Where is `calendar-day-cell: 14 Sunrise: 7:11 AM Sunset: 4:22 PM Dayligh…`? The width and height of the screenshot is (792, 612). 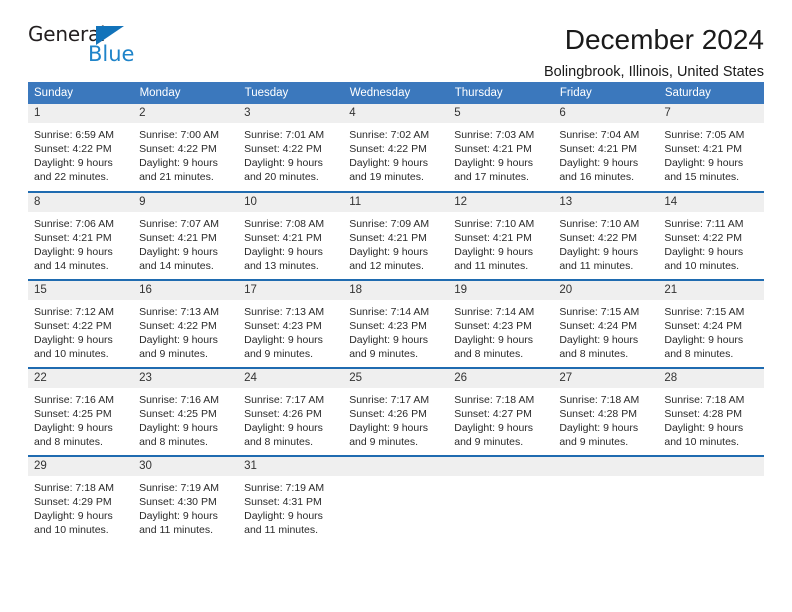 calendar-day-cell: 14 Sunrise: 7:11 AM Sunset: 4:22 PM Dayligh… is located at coordinates (711, 235).